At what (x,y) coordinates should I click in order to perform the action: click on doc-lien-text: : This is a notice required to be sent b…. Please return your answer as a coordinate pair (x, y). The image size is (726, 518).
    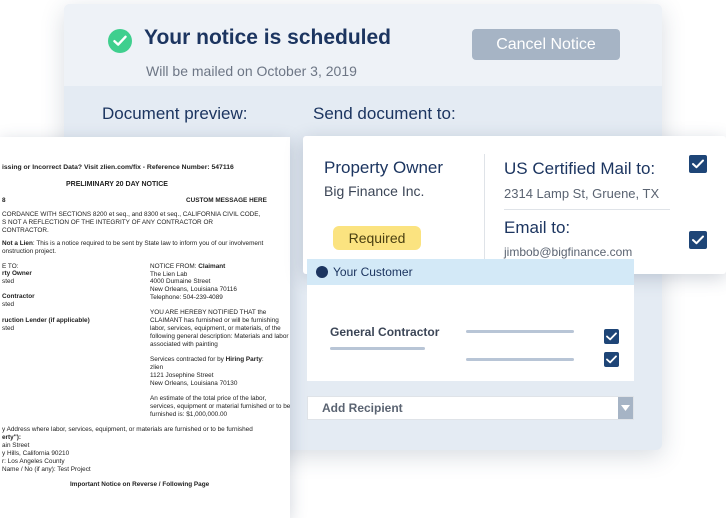
    Looking at the image, I should click on (148, 243).